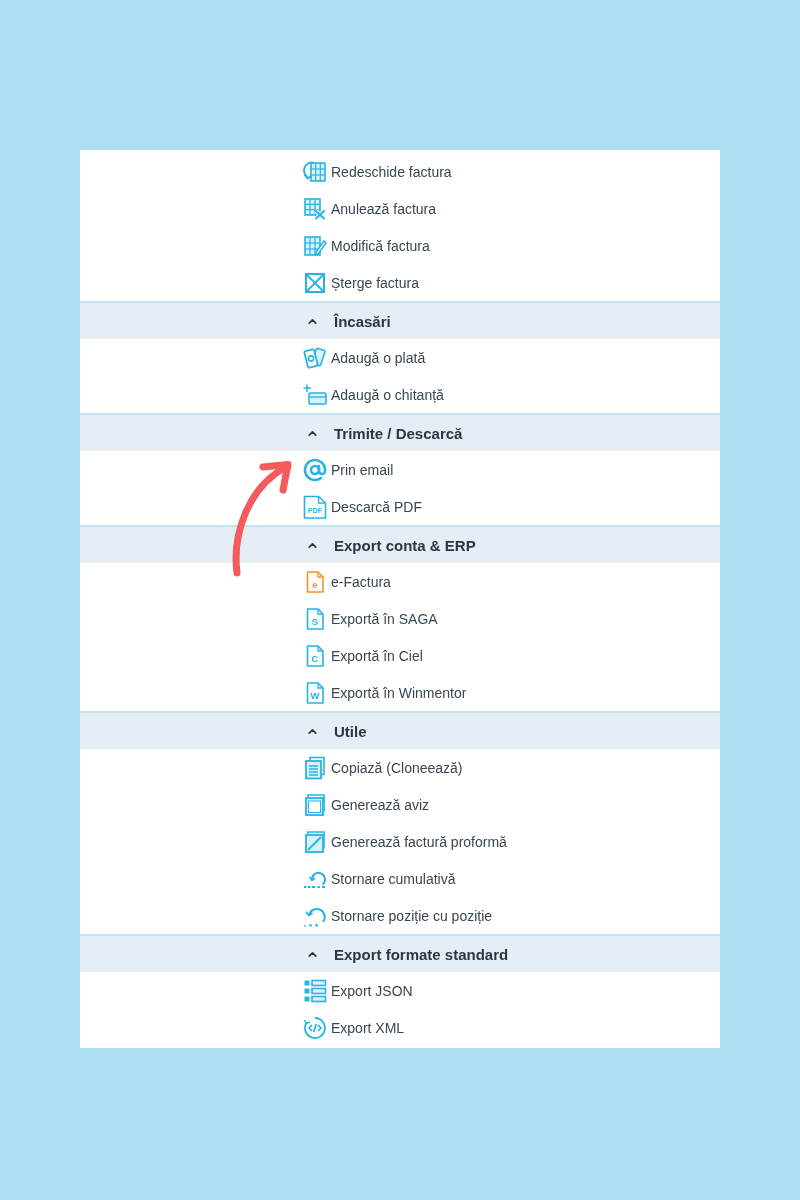 The image size is (800, 1200). What do you see at coordinates (400, 544) in the screenshot?
I see `section-header: Export conta & ERP` at bounding box center [400, 544].